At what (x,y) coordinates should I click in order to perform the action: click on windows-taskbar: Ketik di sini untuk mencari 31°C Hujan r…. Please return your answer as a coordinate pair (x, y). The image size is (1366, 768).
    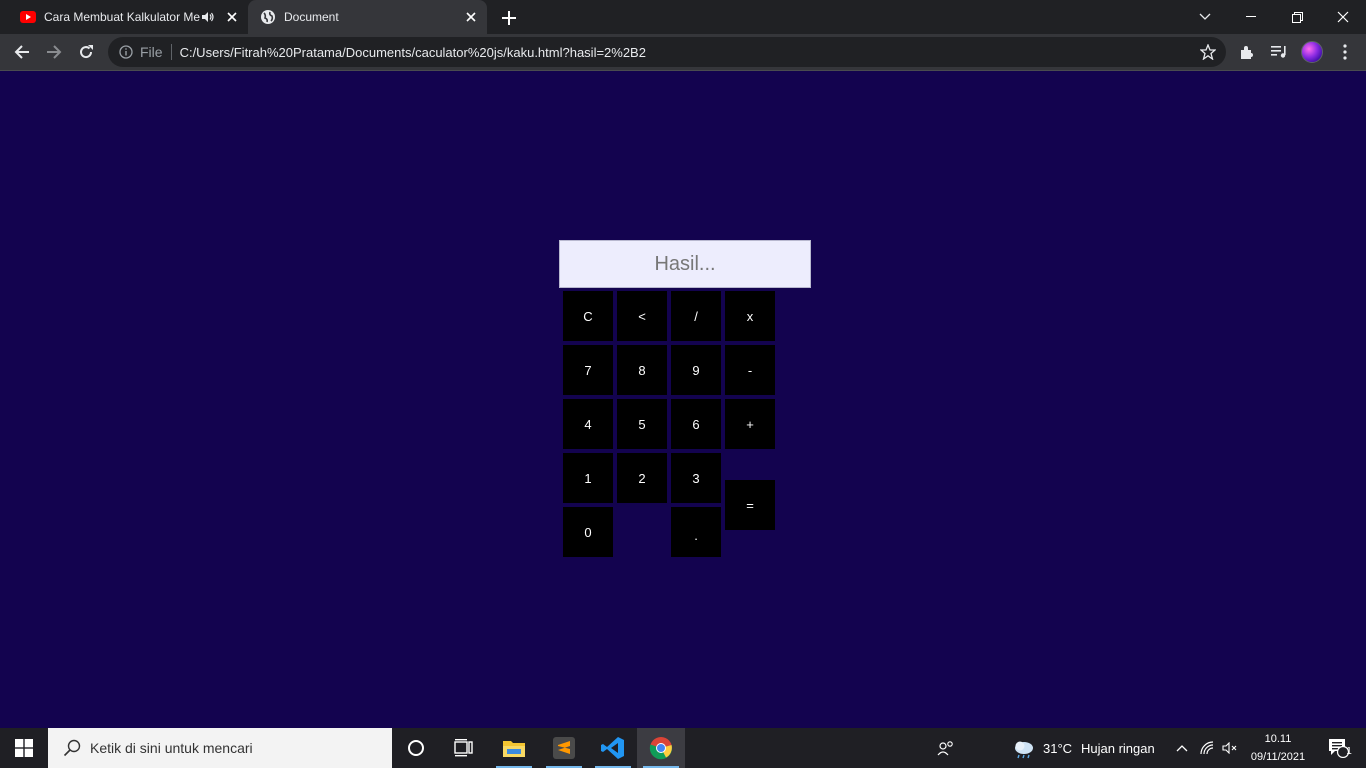
    Looking at the image, I should click on (683, 748).